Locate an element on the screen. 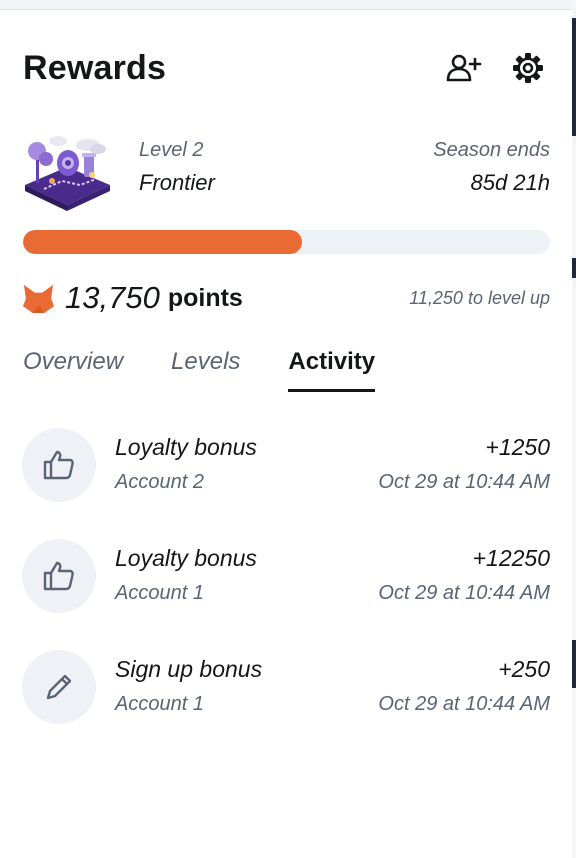  rewards-tabs: Overview Levels Activity is located at coordinates (286, 370).